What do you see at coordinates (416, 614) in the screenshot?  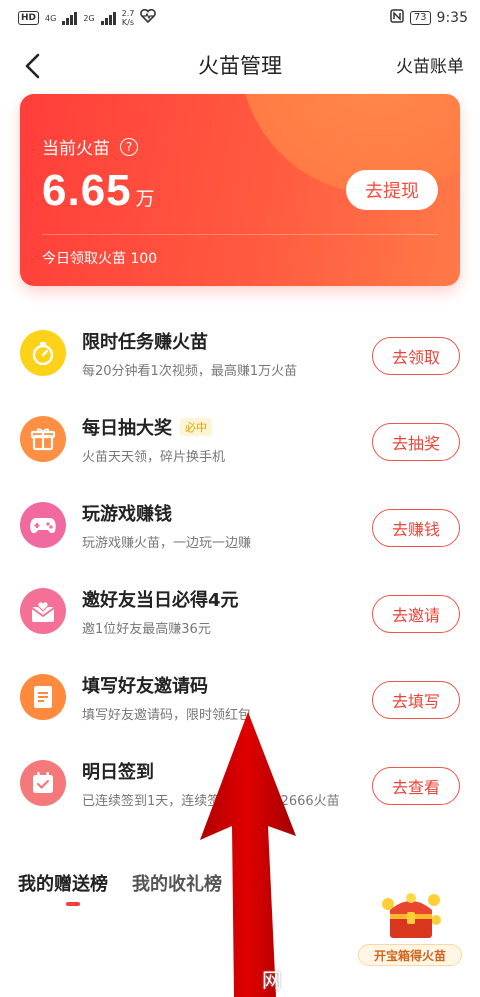 I see `invite-button: 去邀请` at bounding box center [416, 614].